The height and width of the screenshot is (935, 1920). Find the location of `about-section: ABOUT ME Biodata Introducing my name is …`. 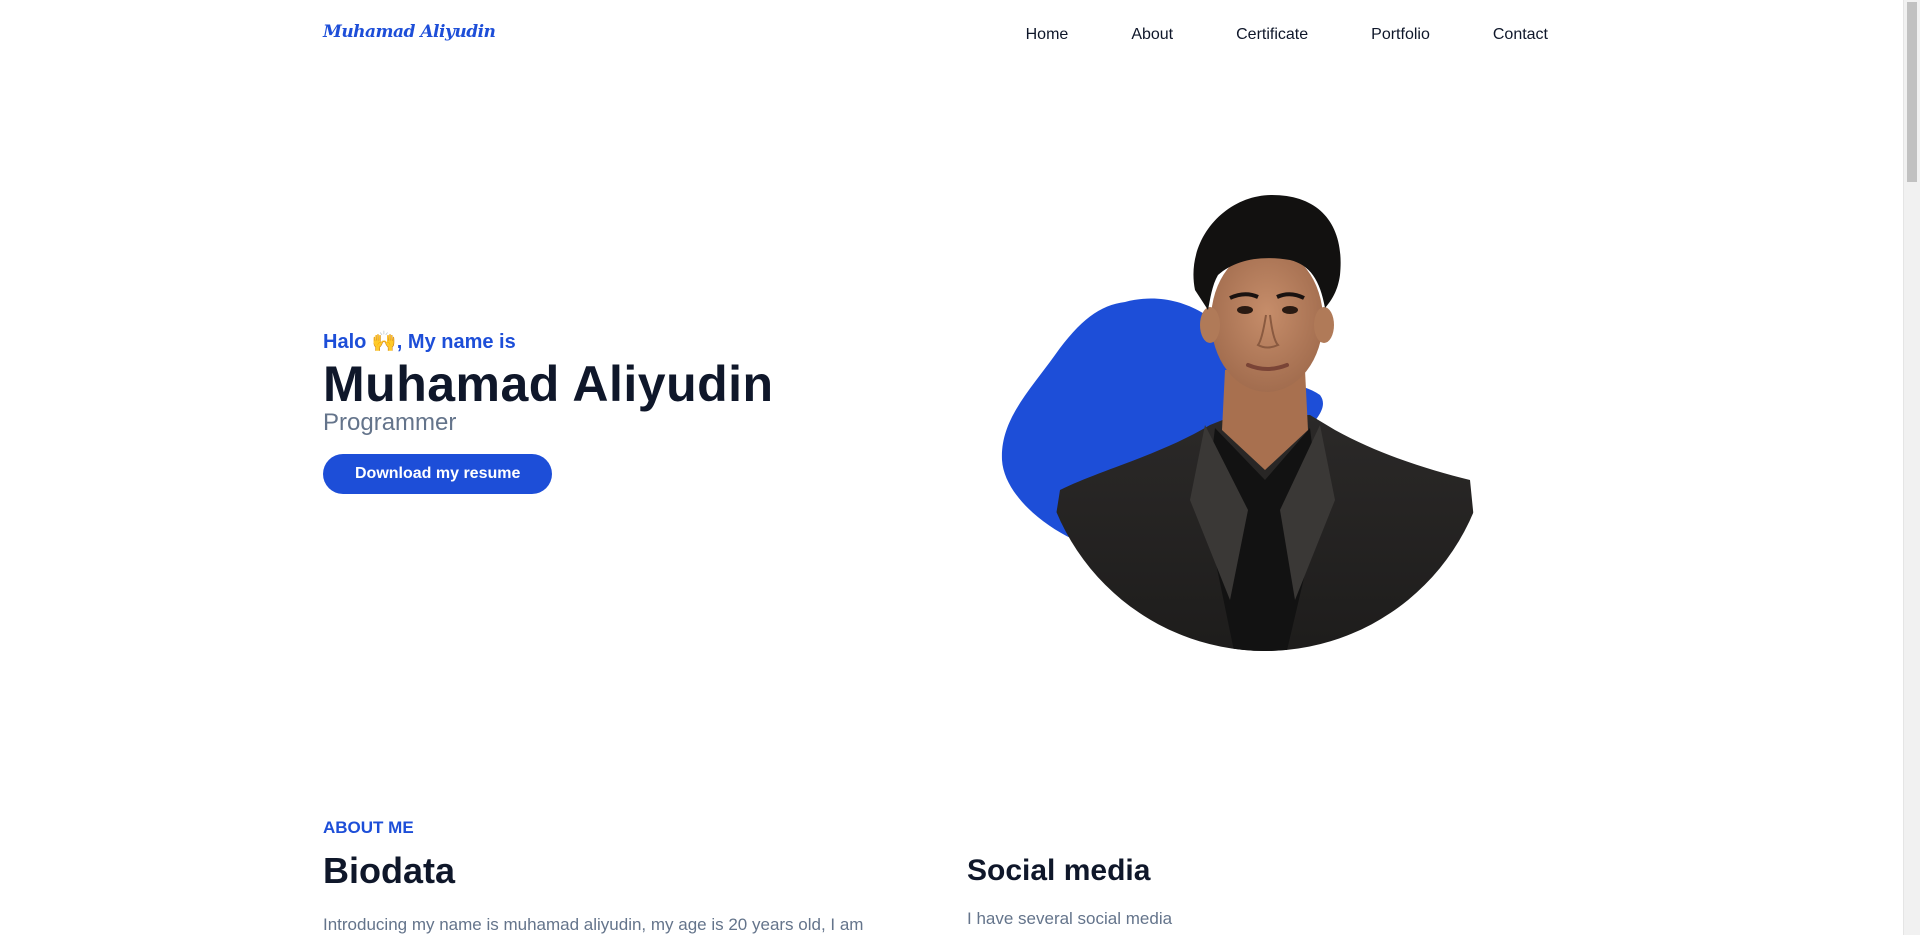

about-section: ABOUT ME Biodata Introducing my name is … is located at coordinates (623, 876).